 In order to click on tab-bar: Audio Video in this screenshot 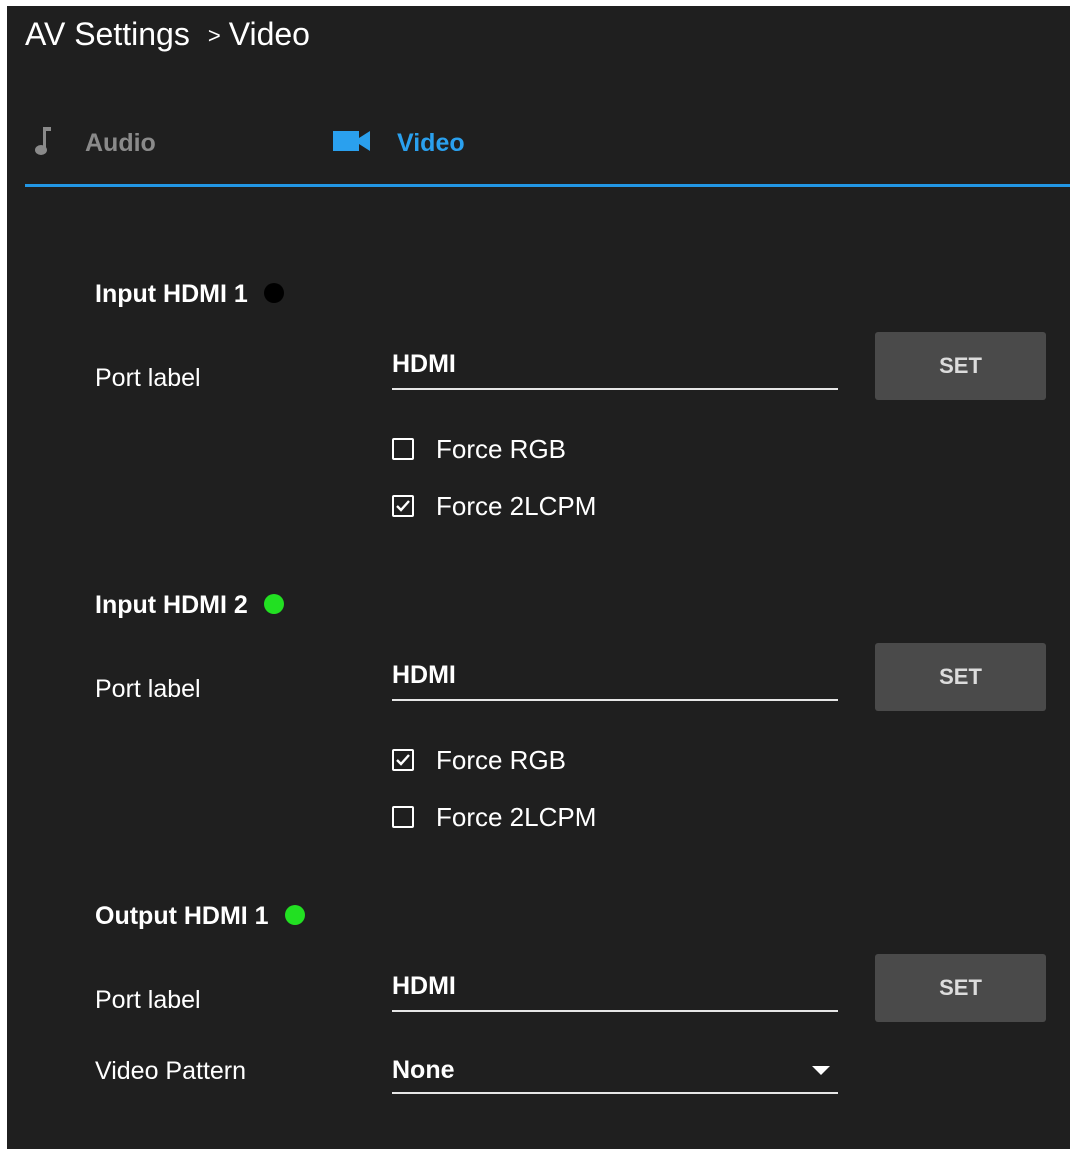, I will do `click(547, 153)`.